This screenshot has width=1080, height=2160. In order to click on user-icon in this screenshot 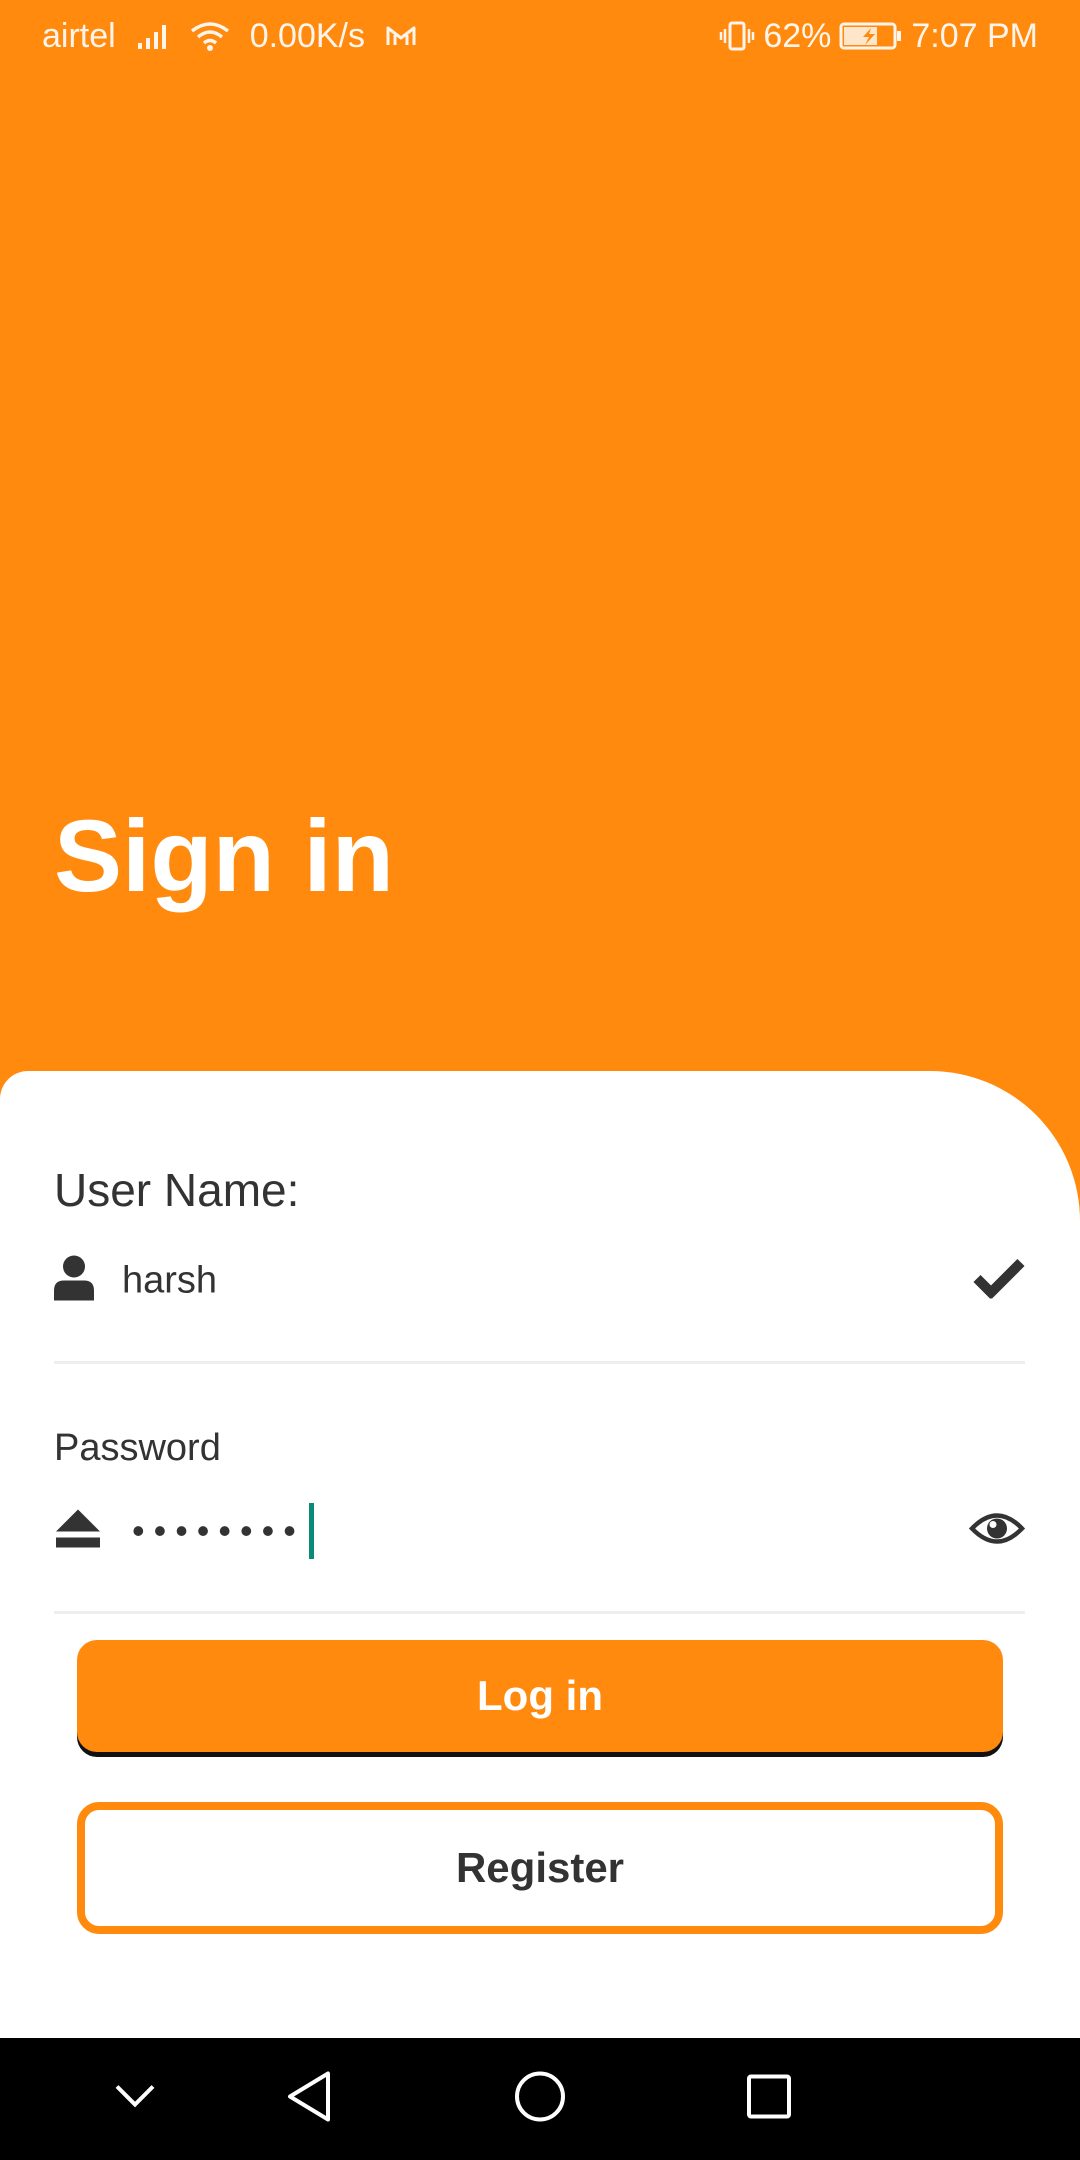, I will do `click(74, 1281)`.